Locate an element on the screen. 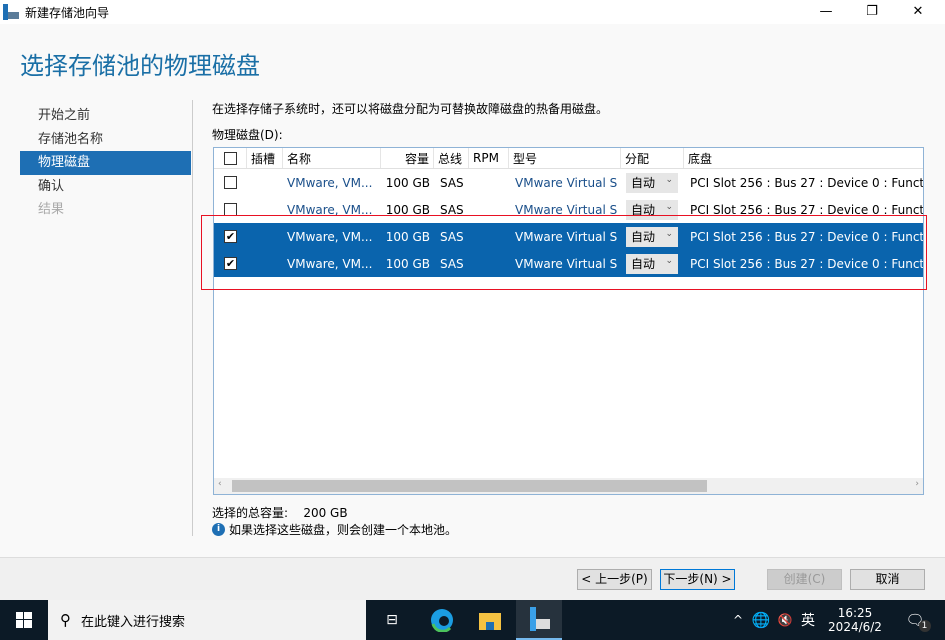 The image size is (945, 640). edge-icon is located at coordinates (442, 620).